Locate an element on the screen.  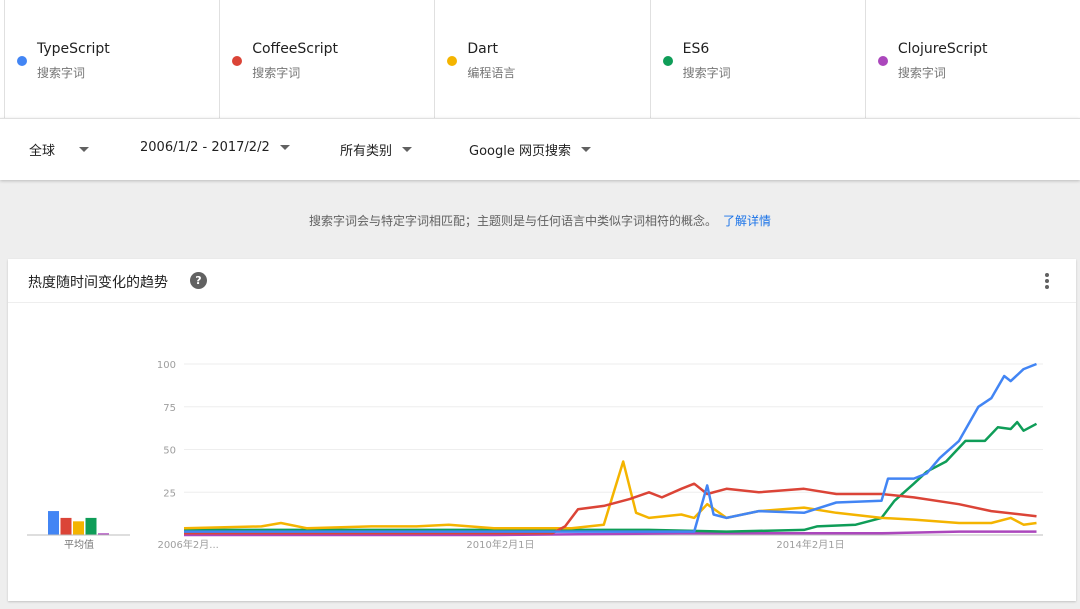
terms-notice: 搜索字词会与特定字词相匹配；主题则是与任何语言中类似字词相符的概念。 了解详情 is located at coordinates (540, 220).